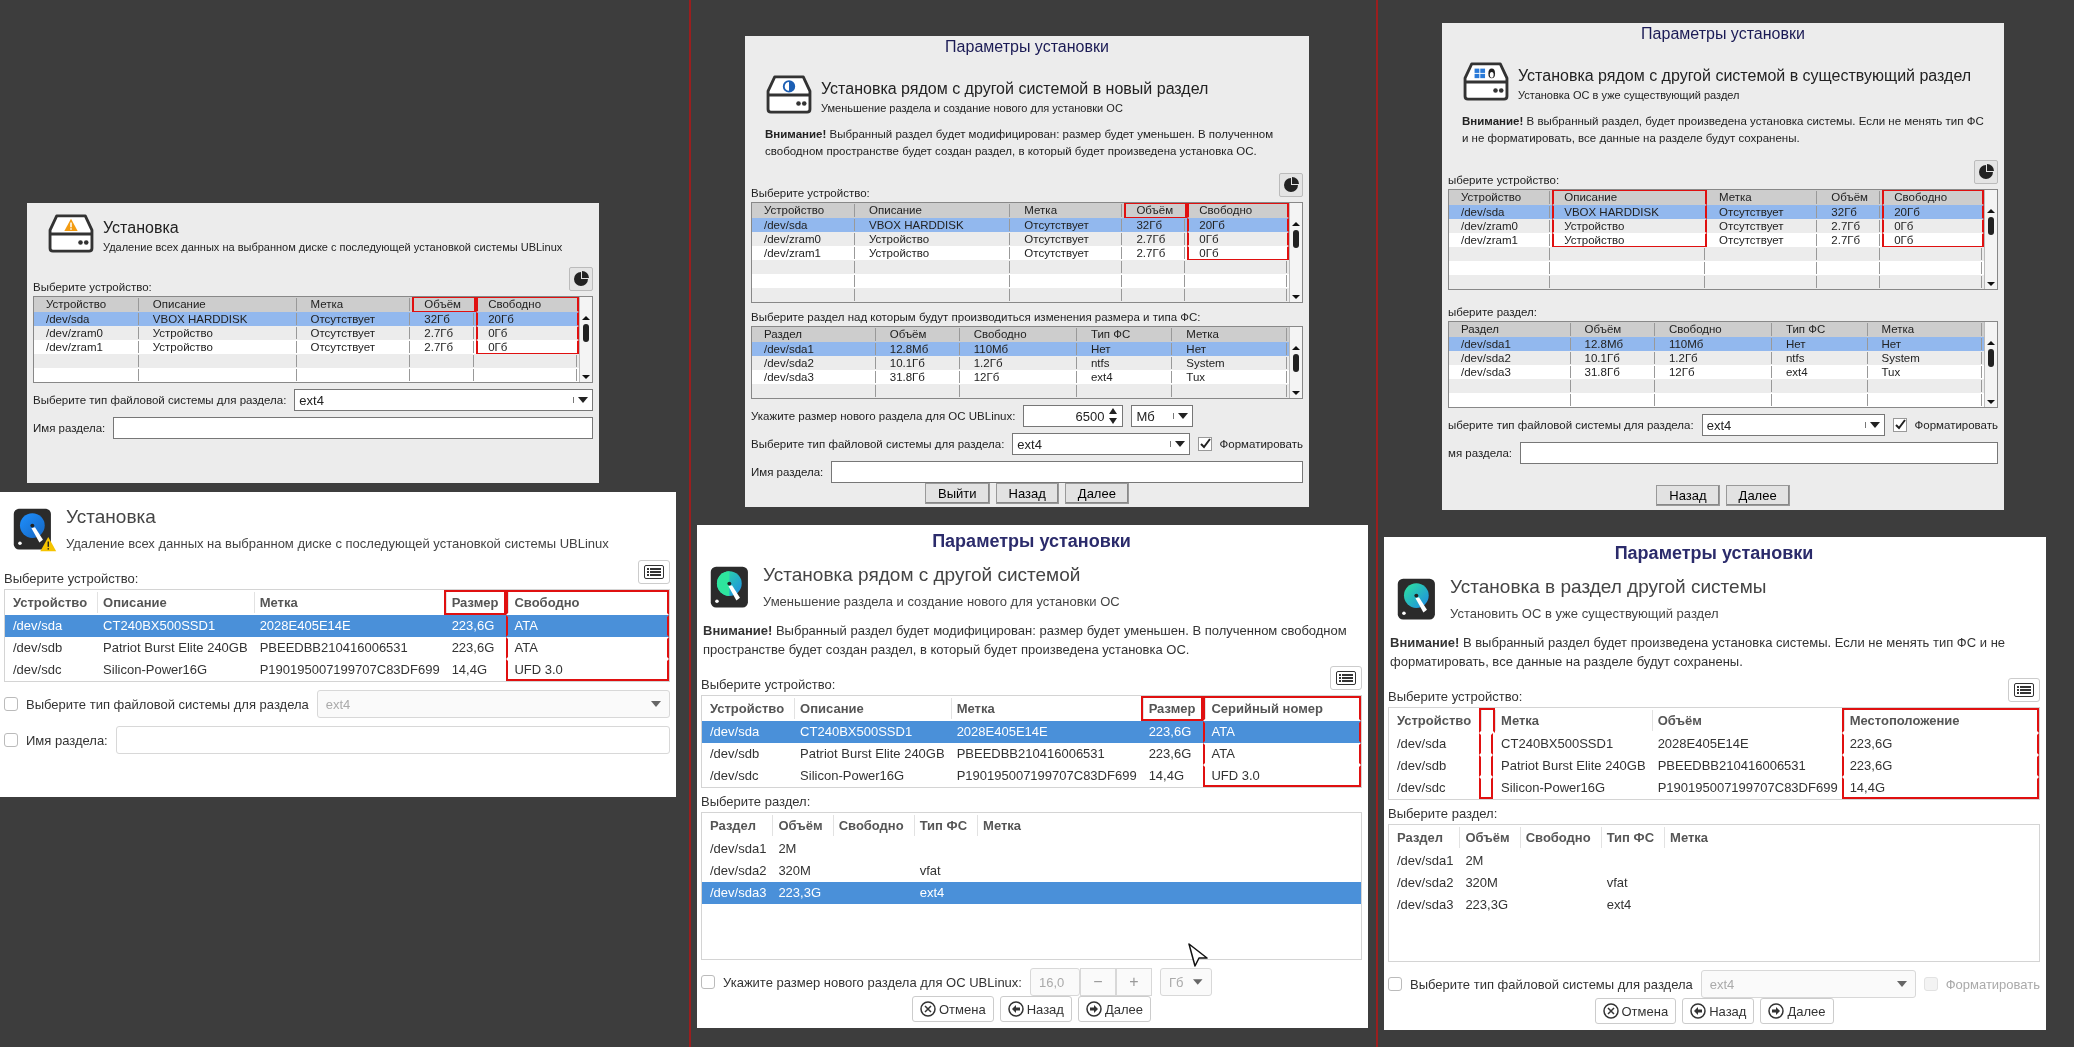  Describe the element at coordinates (1714, 765) in the screenshot. I see `table-row: /dev/sdb Patriot Burst Elite 240GB PBEEDBB210416006531 223,6G` at that location.